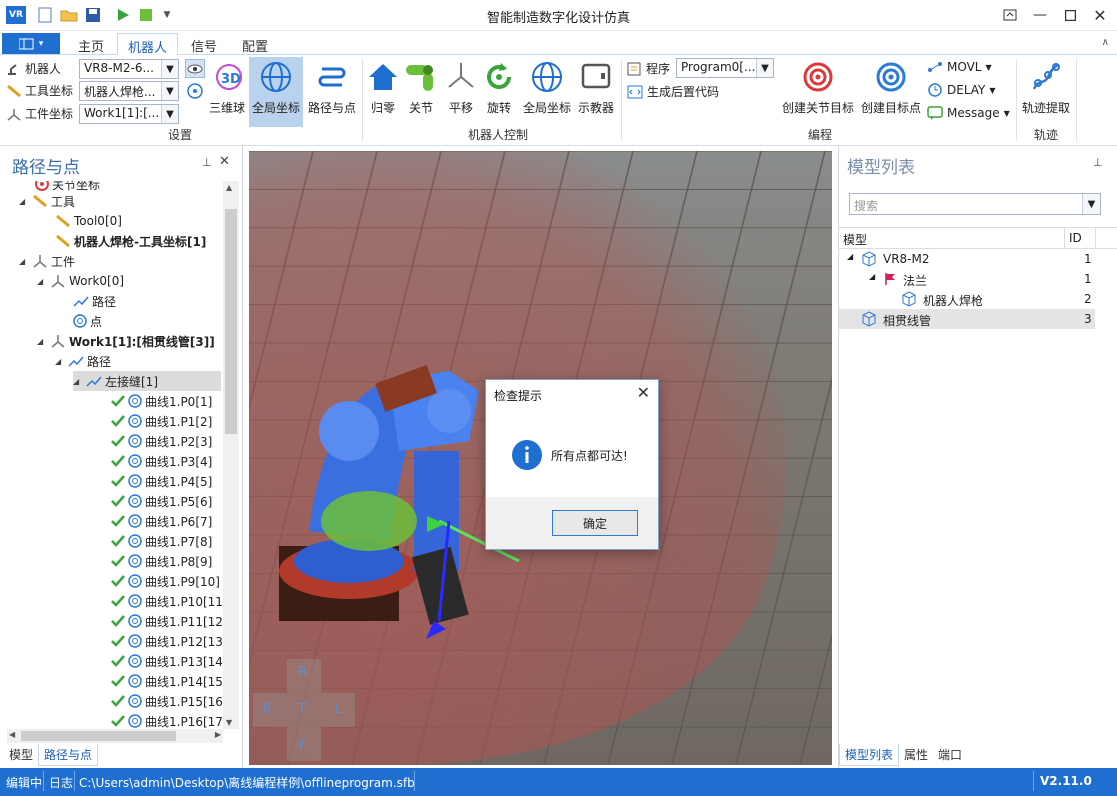  Describe the element at coordinates (383, 89) in the screenshot. I see `home-button: 归零` at that location.